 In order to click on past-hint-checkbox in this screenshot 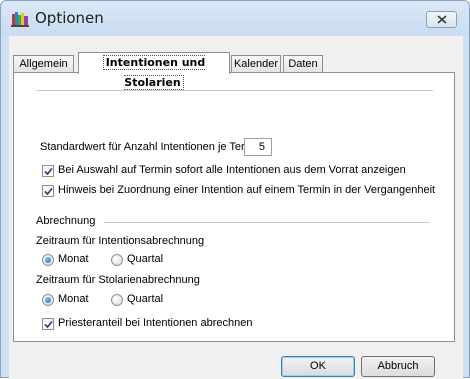, I will do `click(48, 191)`.